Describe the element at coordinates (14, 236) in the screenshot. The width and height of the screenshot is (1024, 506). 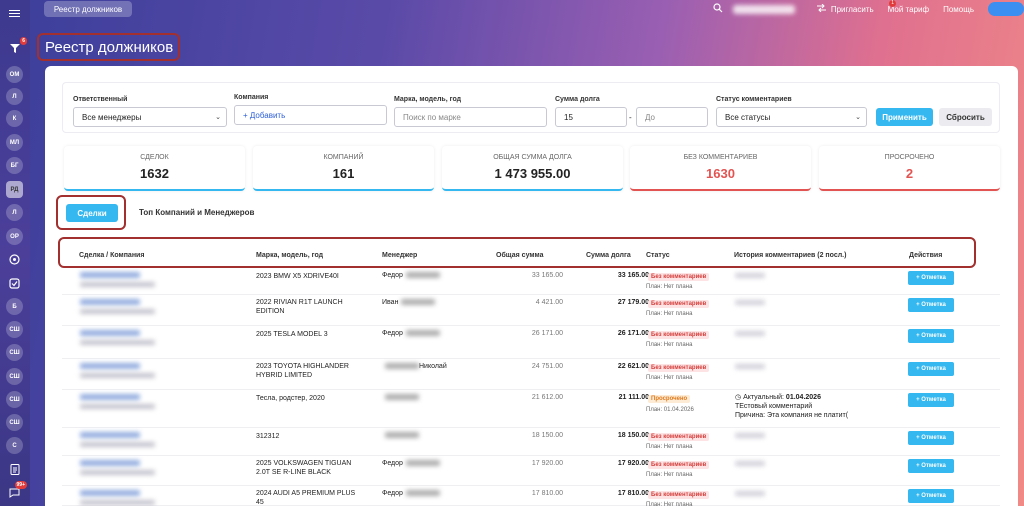
I see `sidebar-item-or: ОР` at that location.